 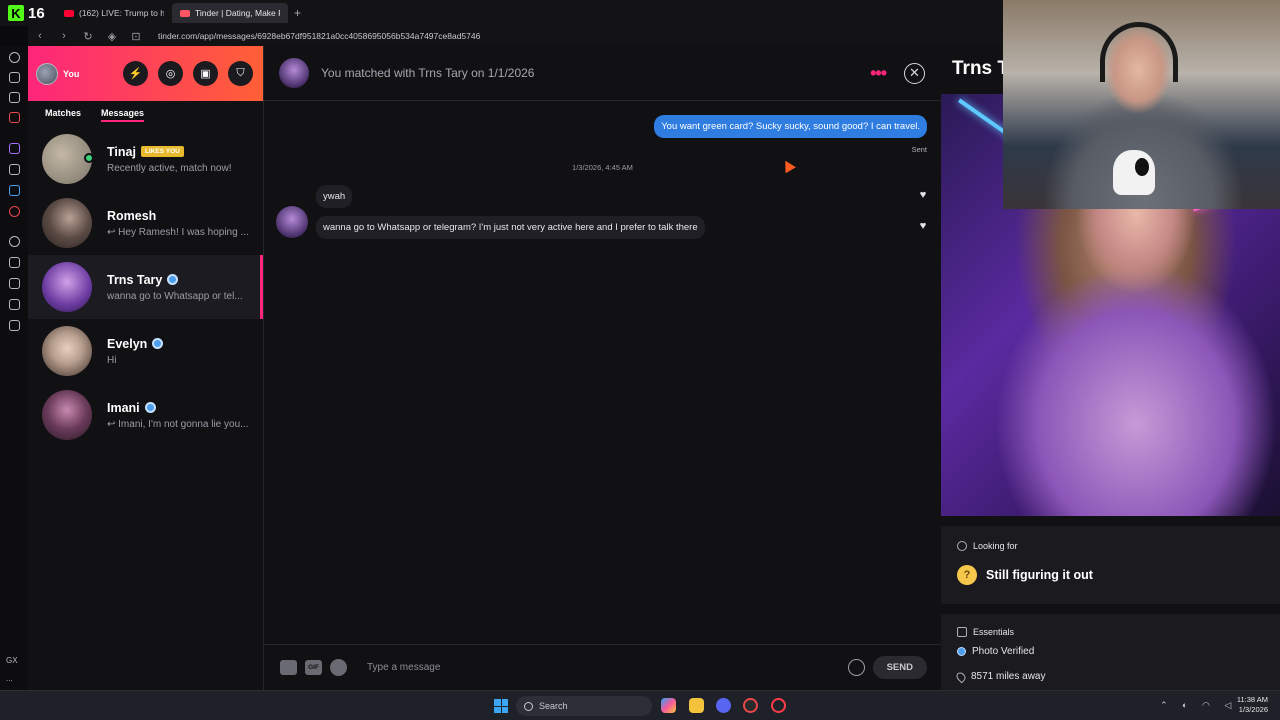 I want to click on conversation-preview: Hi, so click(x=112, y=360).